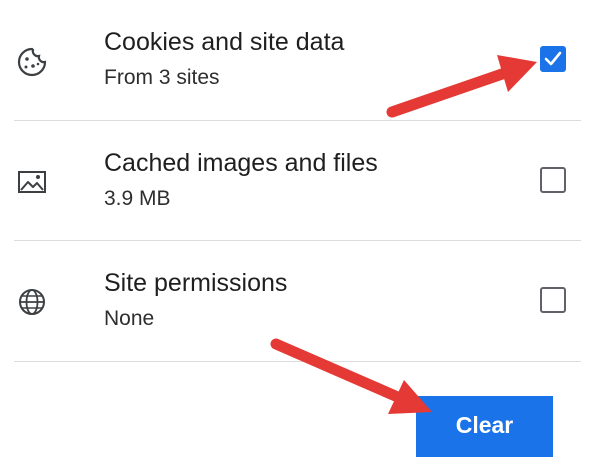  I want to click on clear-button: Clear, so click(484, 426).